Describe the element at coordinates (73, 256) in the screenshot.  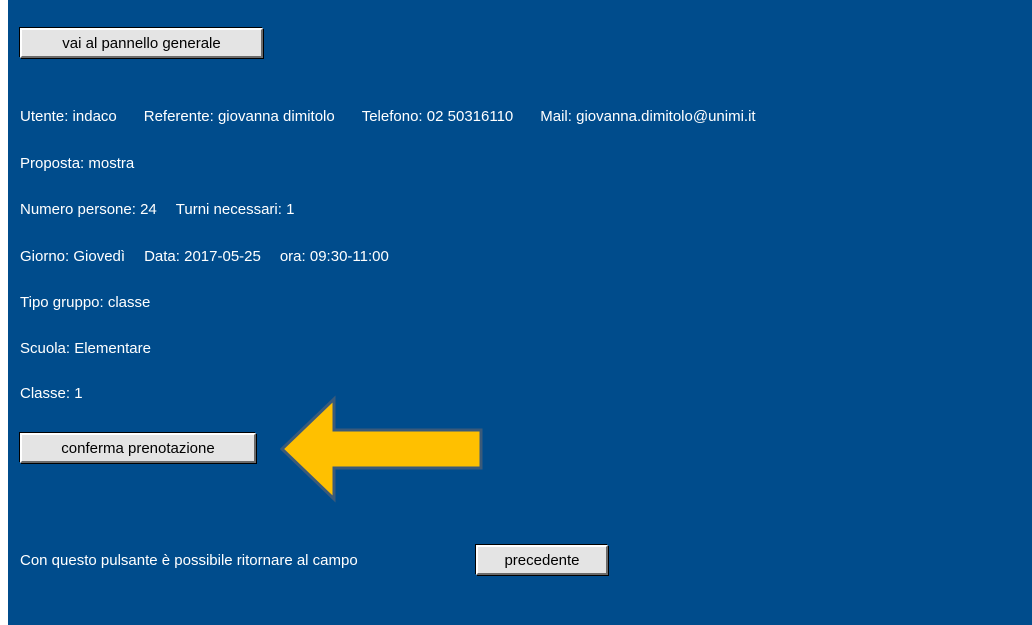
I see `giorno-field: Giorno: Giovedì` at that location.